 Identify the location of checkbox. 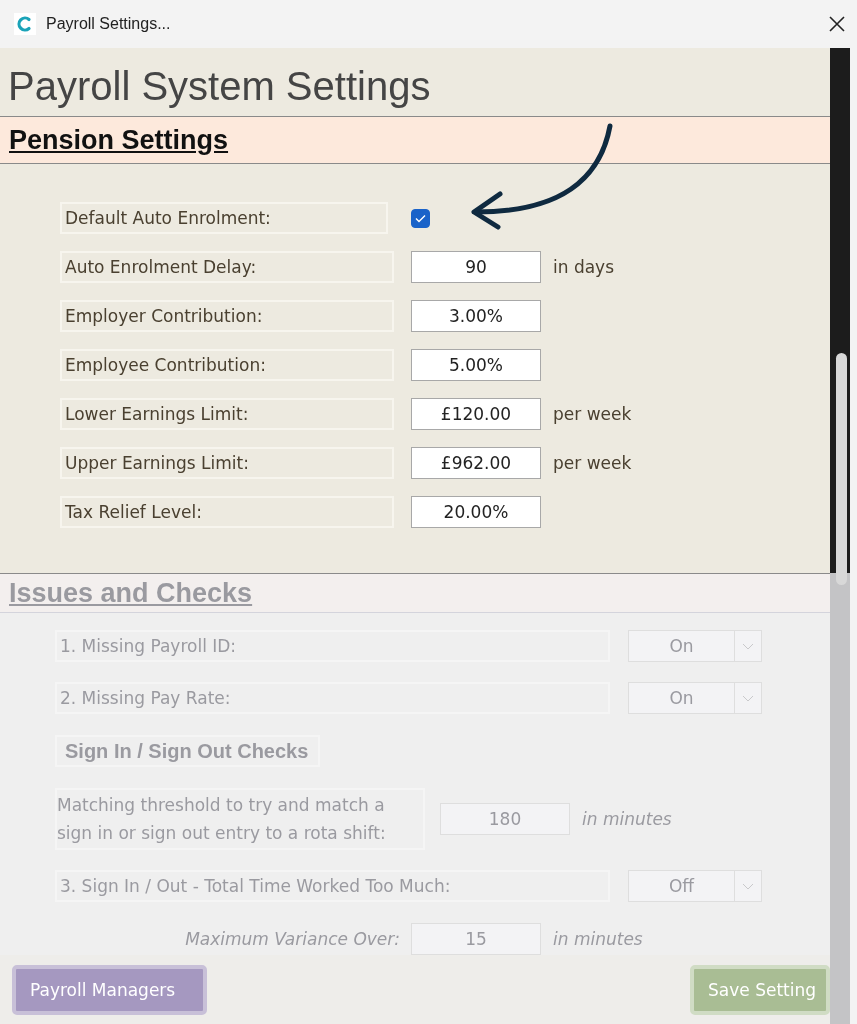
(420, 218).